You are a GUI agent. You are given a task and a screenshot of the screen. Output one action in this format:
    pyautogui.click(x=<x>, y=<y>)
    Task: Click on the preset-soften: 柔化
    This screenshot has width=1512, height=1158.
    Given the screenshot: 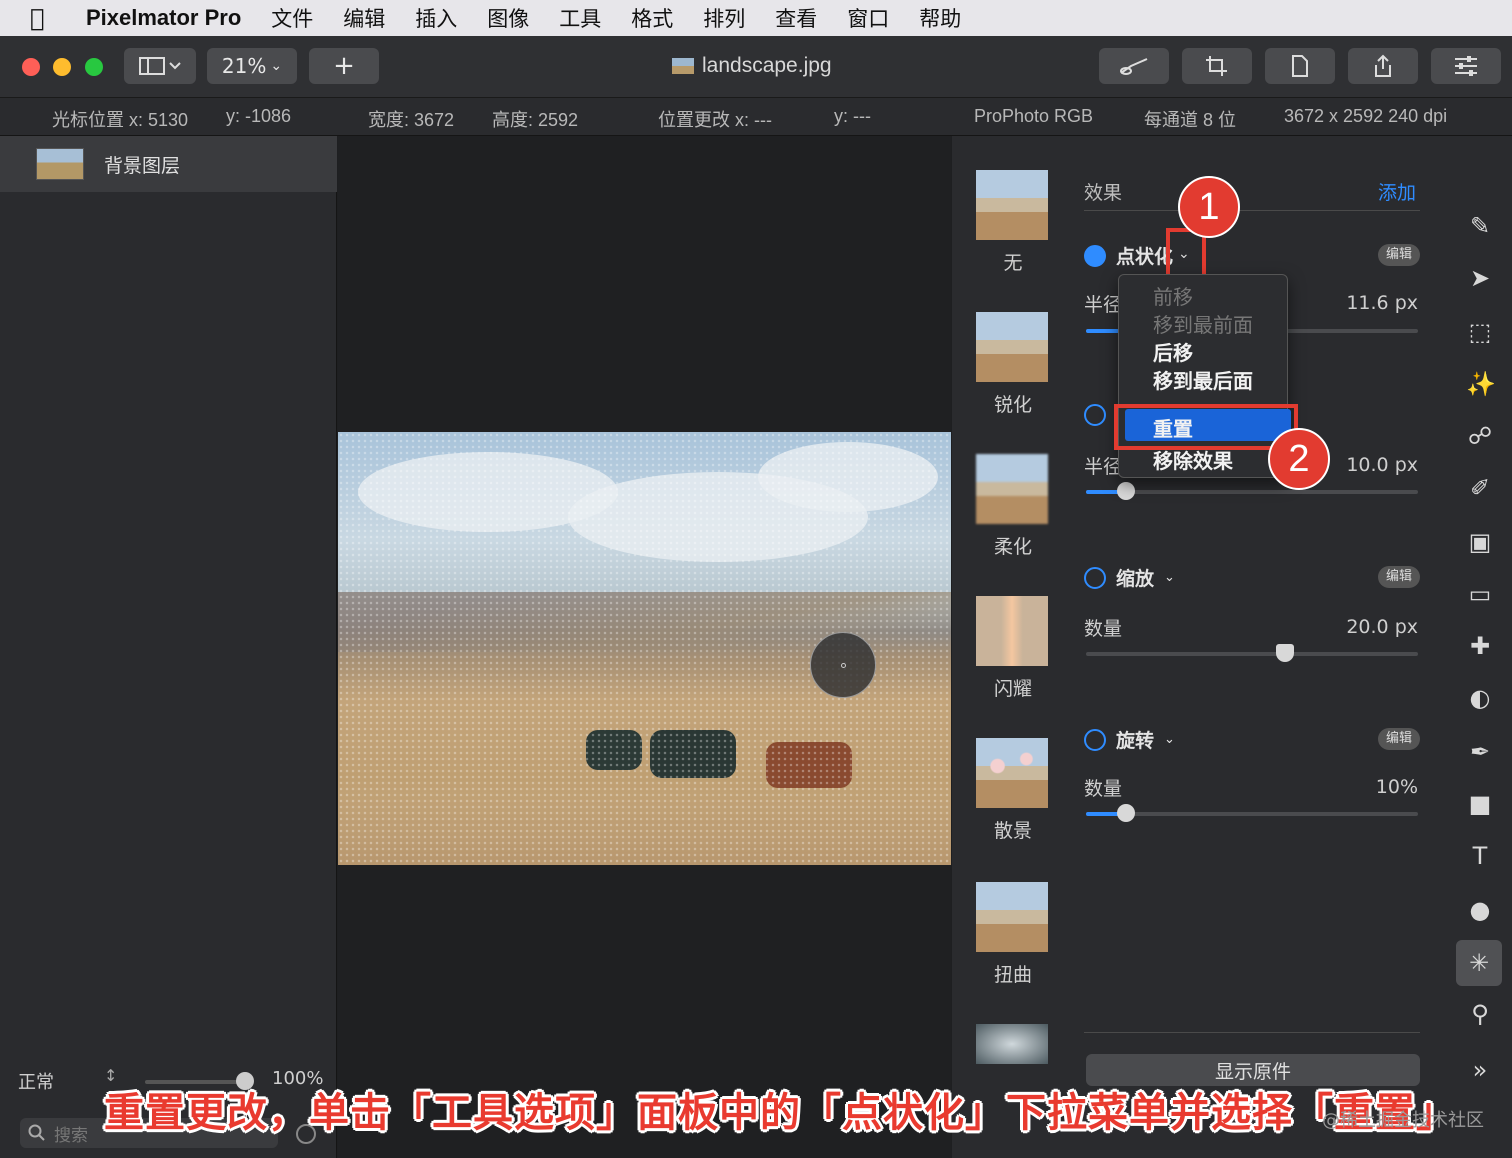 What is the action you would take?
    pyautogui.click(x=1013, y=506)
    